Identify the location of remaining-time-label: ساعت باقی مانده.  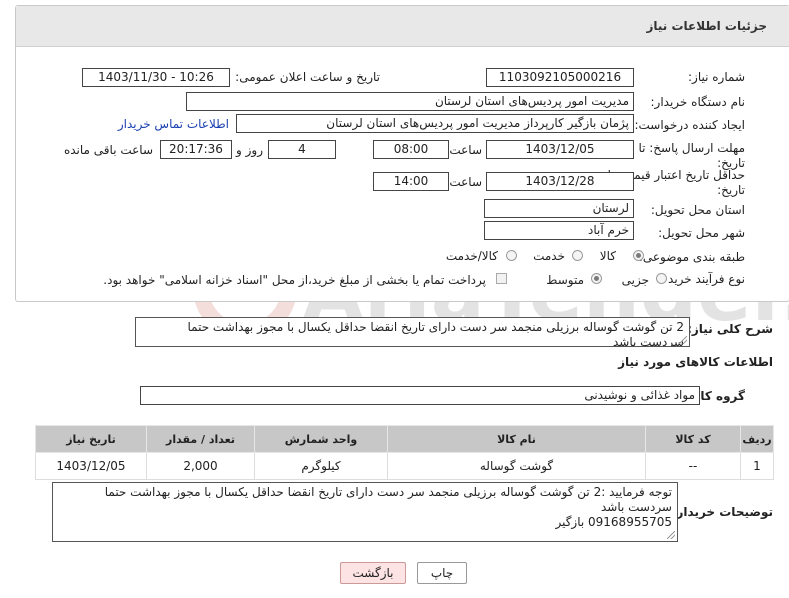
(108, 150).